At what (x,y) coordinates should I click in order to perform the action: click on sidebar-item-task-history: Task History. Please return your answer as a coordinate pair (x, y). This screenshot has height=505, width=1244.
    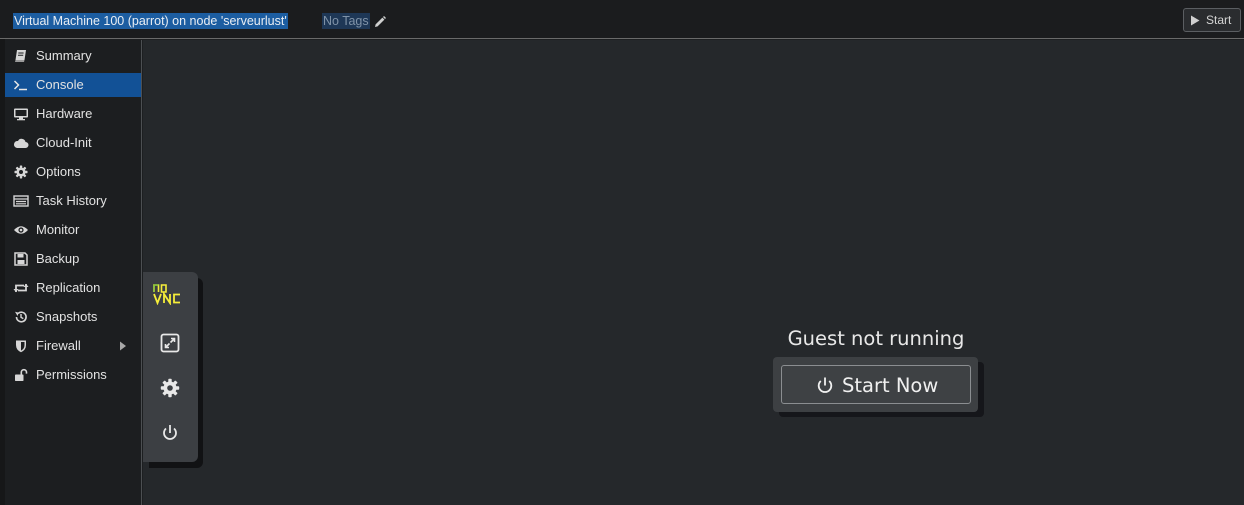
    Looking at the image, I should click on (73, 201).